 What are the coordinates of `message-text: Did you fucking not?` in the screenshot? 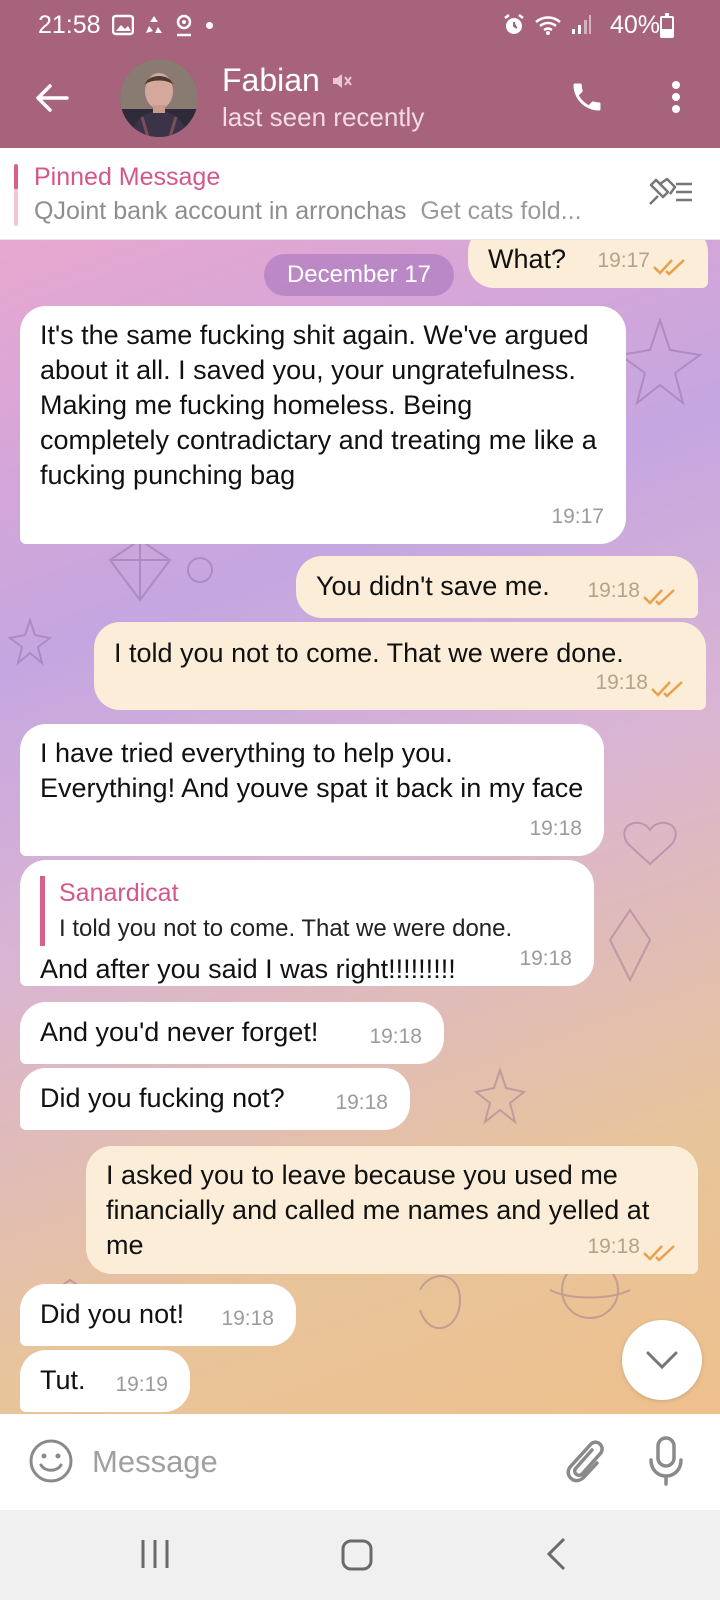 It's located at (162, 1098).